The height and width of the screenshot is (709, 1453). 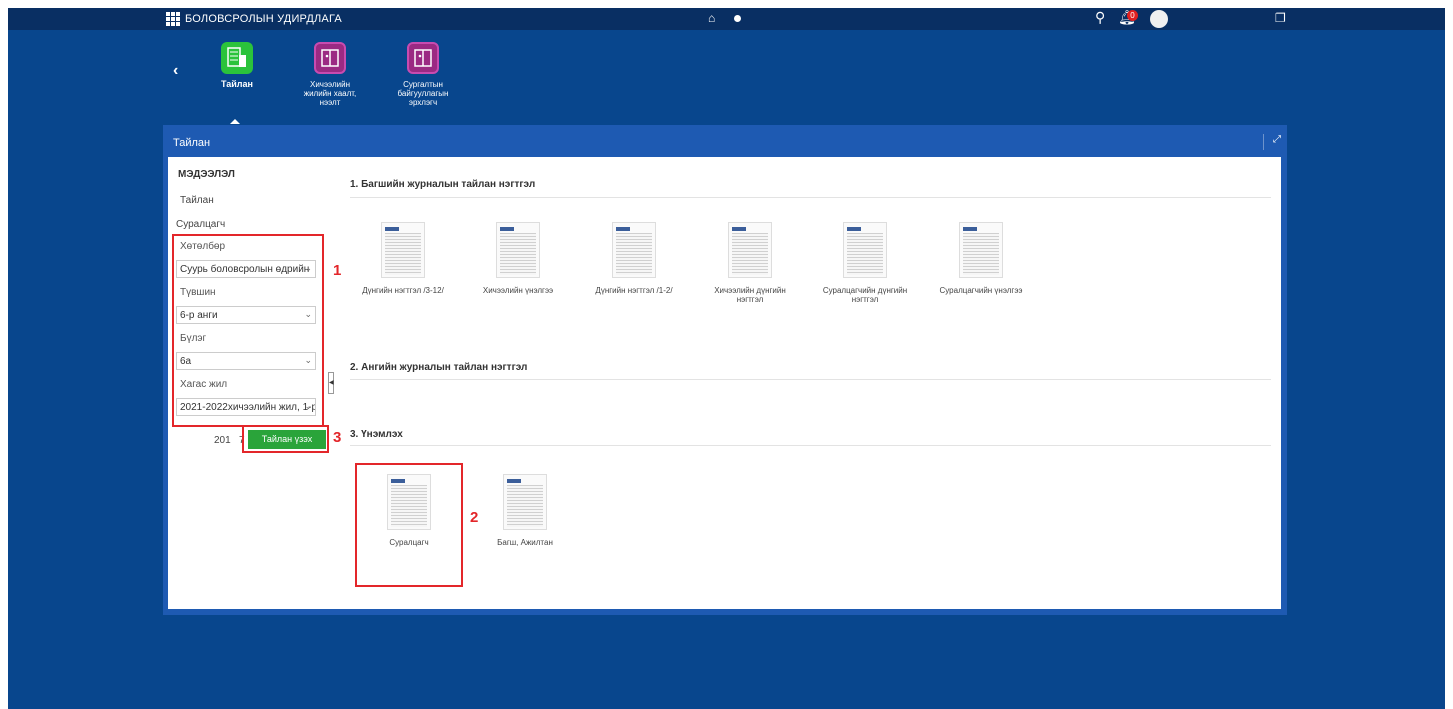 What do you see at coordinates (1132, 15) in the screenshot?
I see `notification-badge: 0` at bounding box center [1132, 15].